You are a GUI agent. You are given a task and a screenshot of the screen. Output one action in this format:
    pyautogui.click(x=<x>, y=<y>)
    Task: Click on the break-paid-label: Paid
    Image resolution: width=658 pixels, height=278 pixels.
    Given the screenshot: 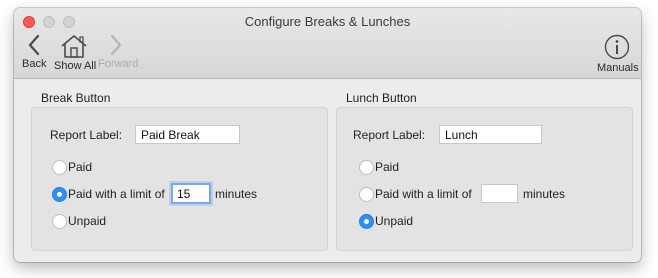 What is the action you would take?
    pyautogui.click(x=80, y=167)
    